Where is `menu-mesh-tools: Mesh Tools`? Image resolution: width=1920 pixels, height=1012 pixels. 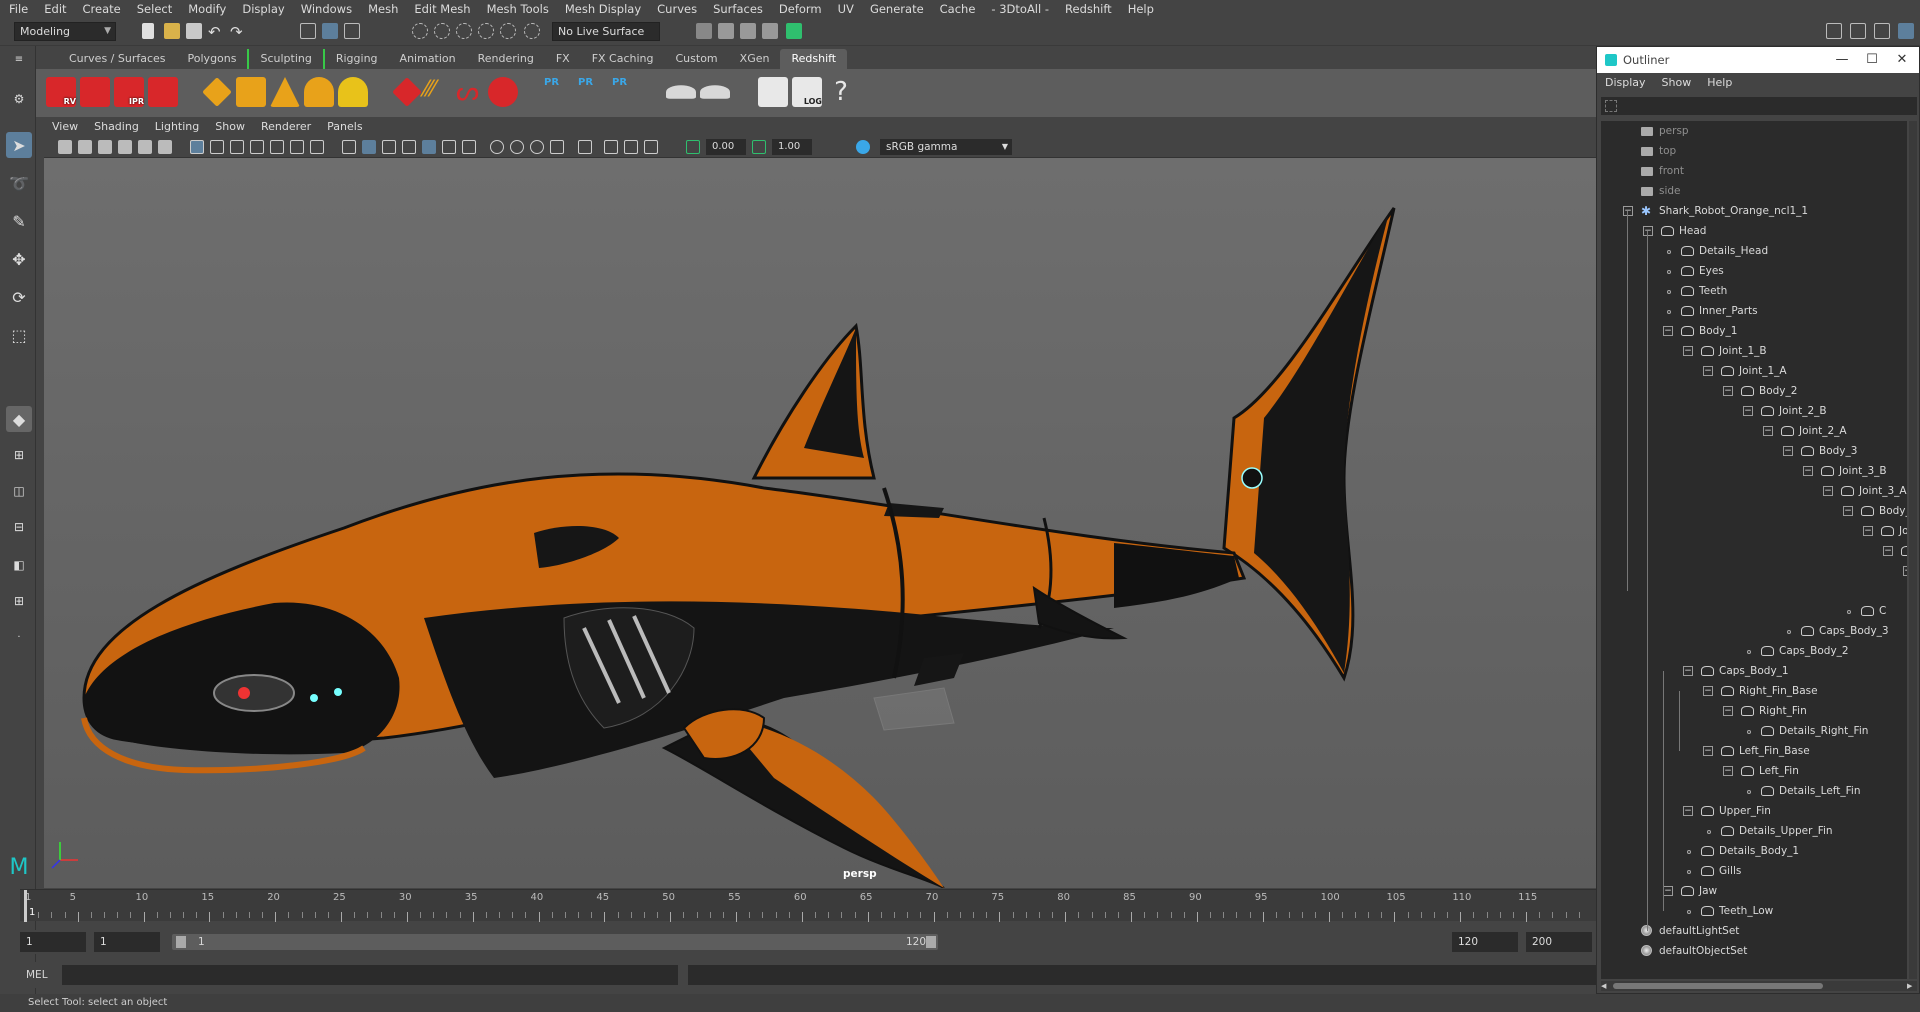
menu-mesh-tools: Mesh Tools is located at coordinates (517, 9).